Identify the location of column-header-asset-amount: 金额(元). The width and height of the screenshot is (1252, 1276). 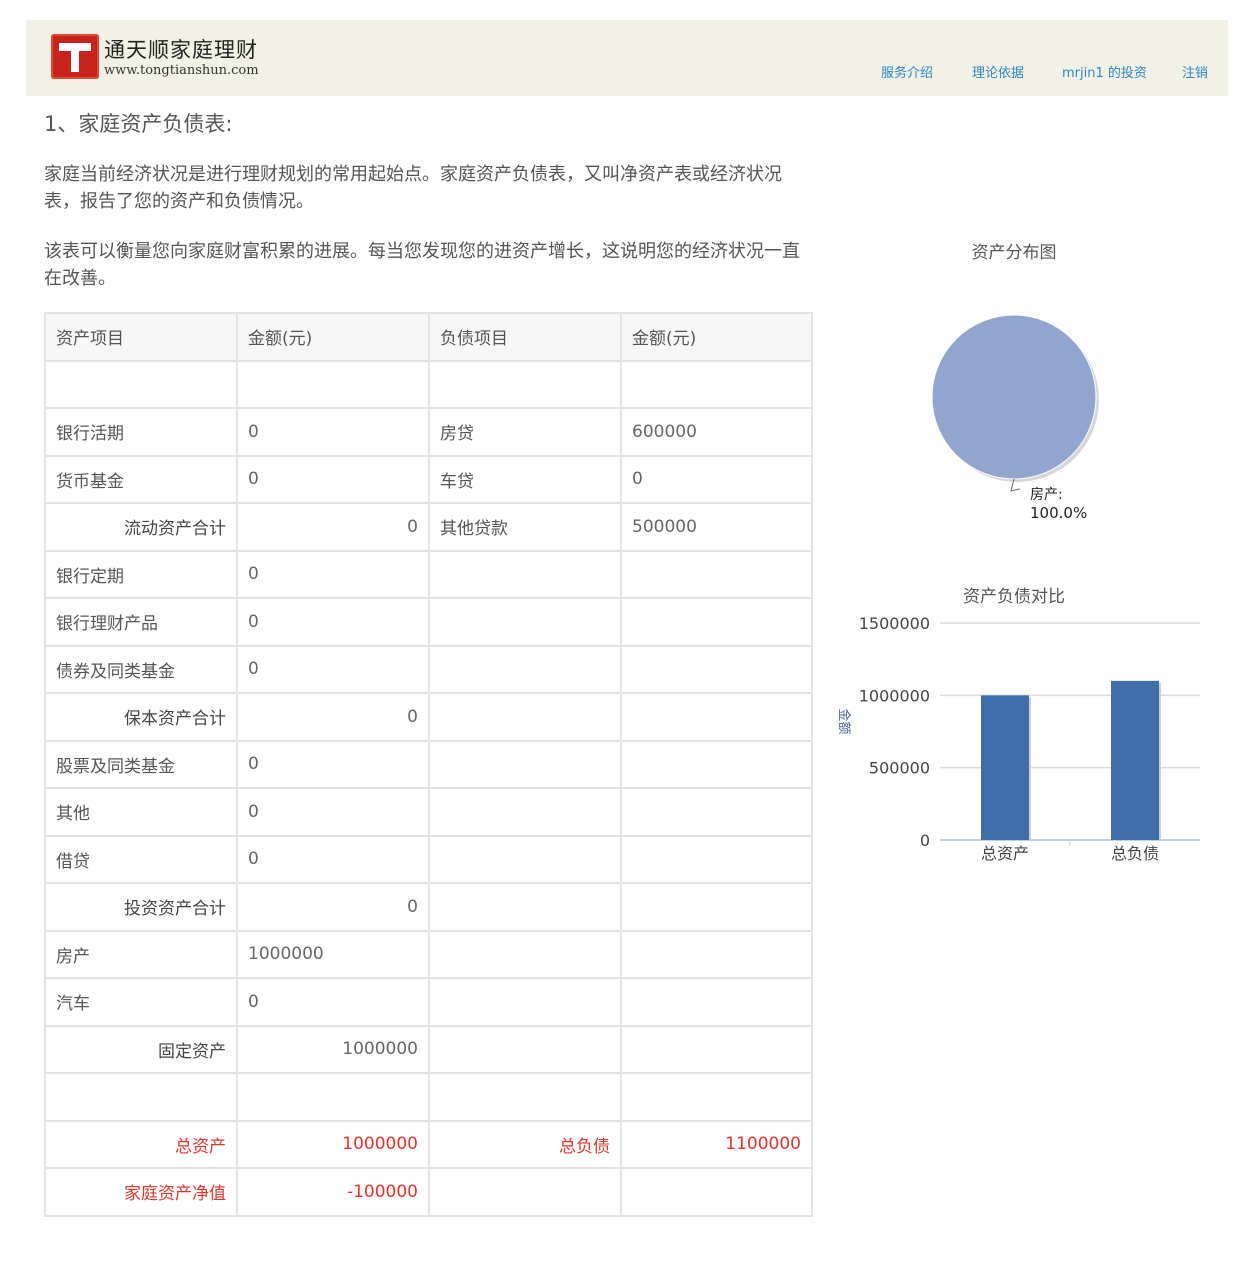
(333, 337).